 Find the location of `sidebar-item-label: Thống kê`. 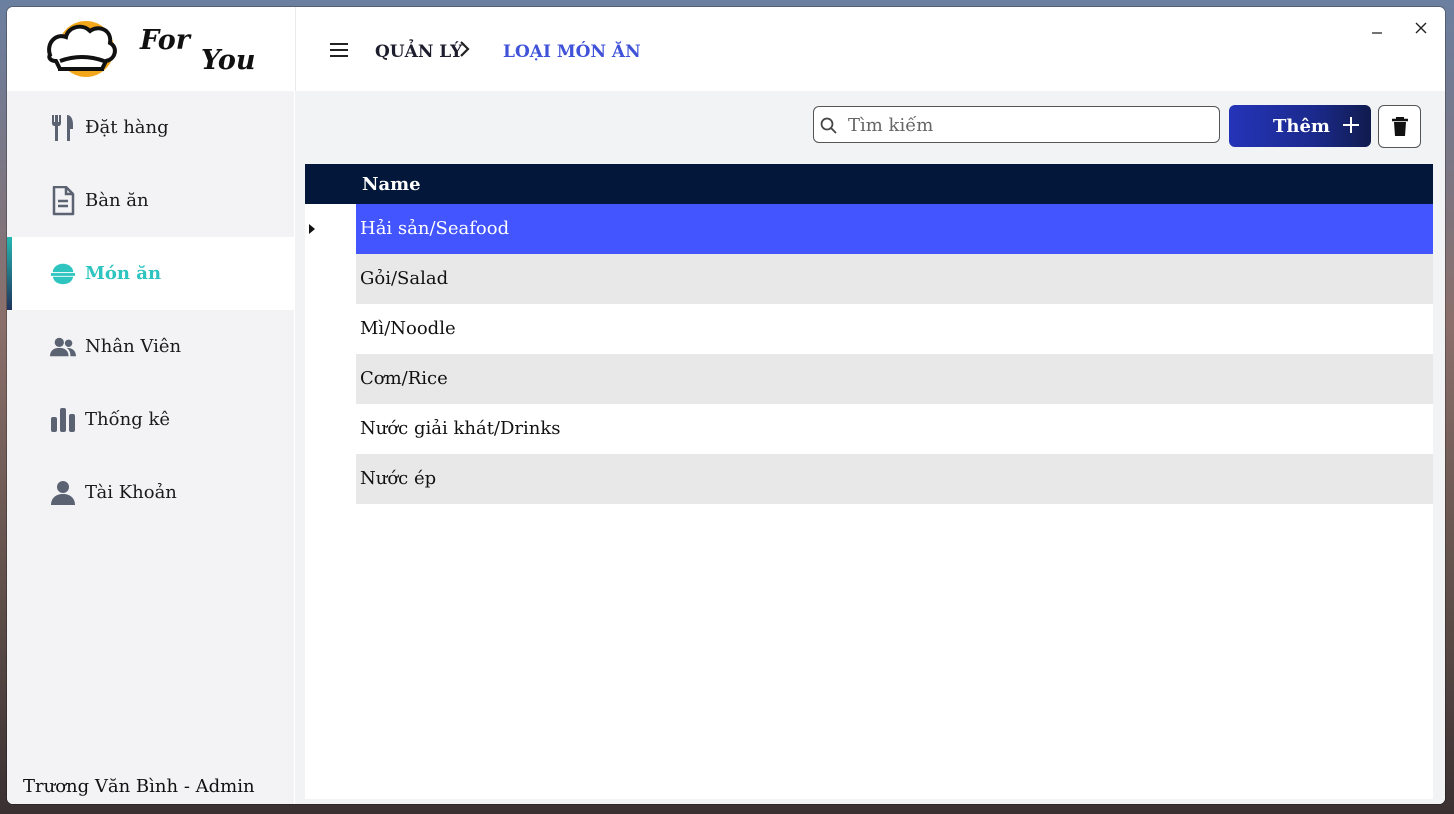

sidebar-item-label: Thống kê is located at coordinates (128, 419).